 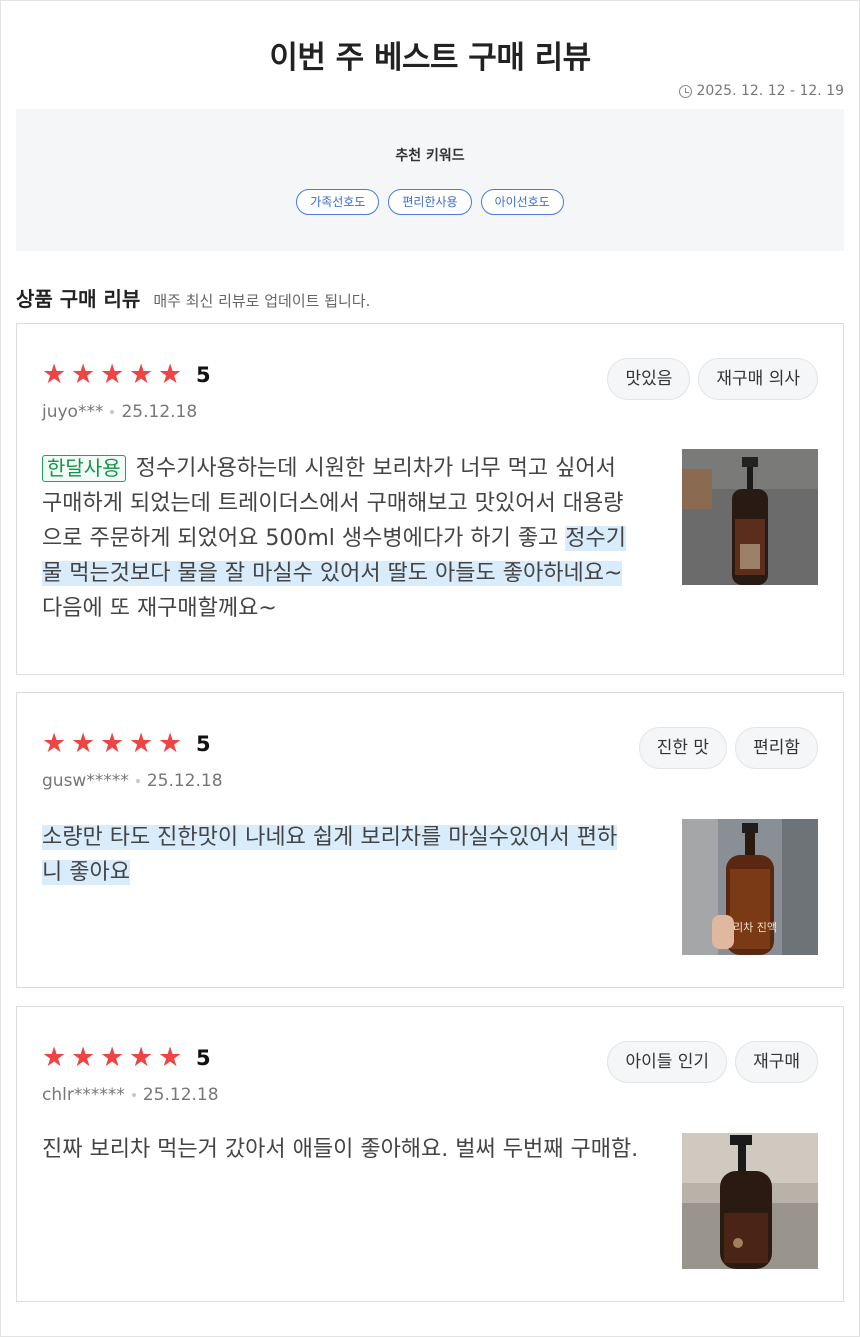 What do you see at coordinates (430, 58) in the screenshot?
I see `page-title: 이번 주 베스트 구매 리뷰` at bounding box center [430, 58].